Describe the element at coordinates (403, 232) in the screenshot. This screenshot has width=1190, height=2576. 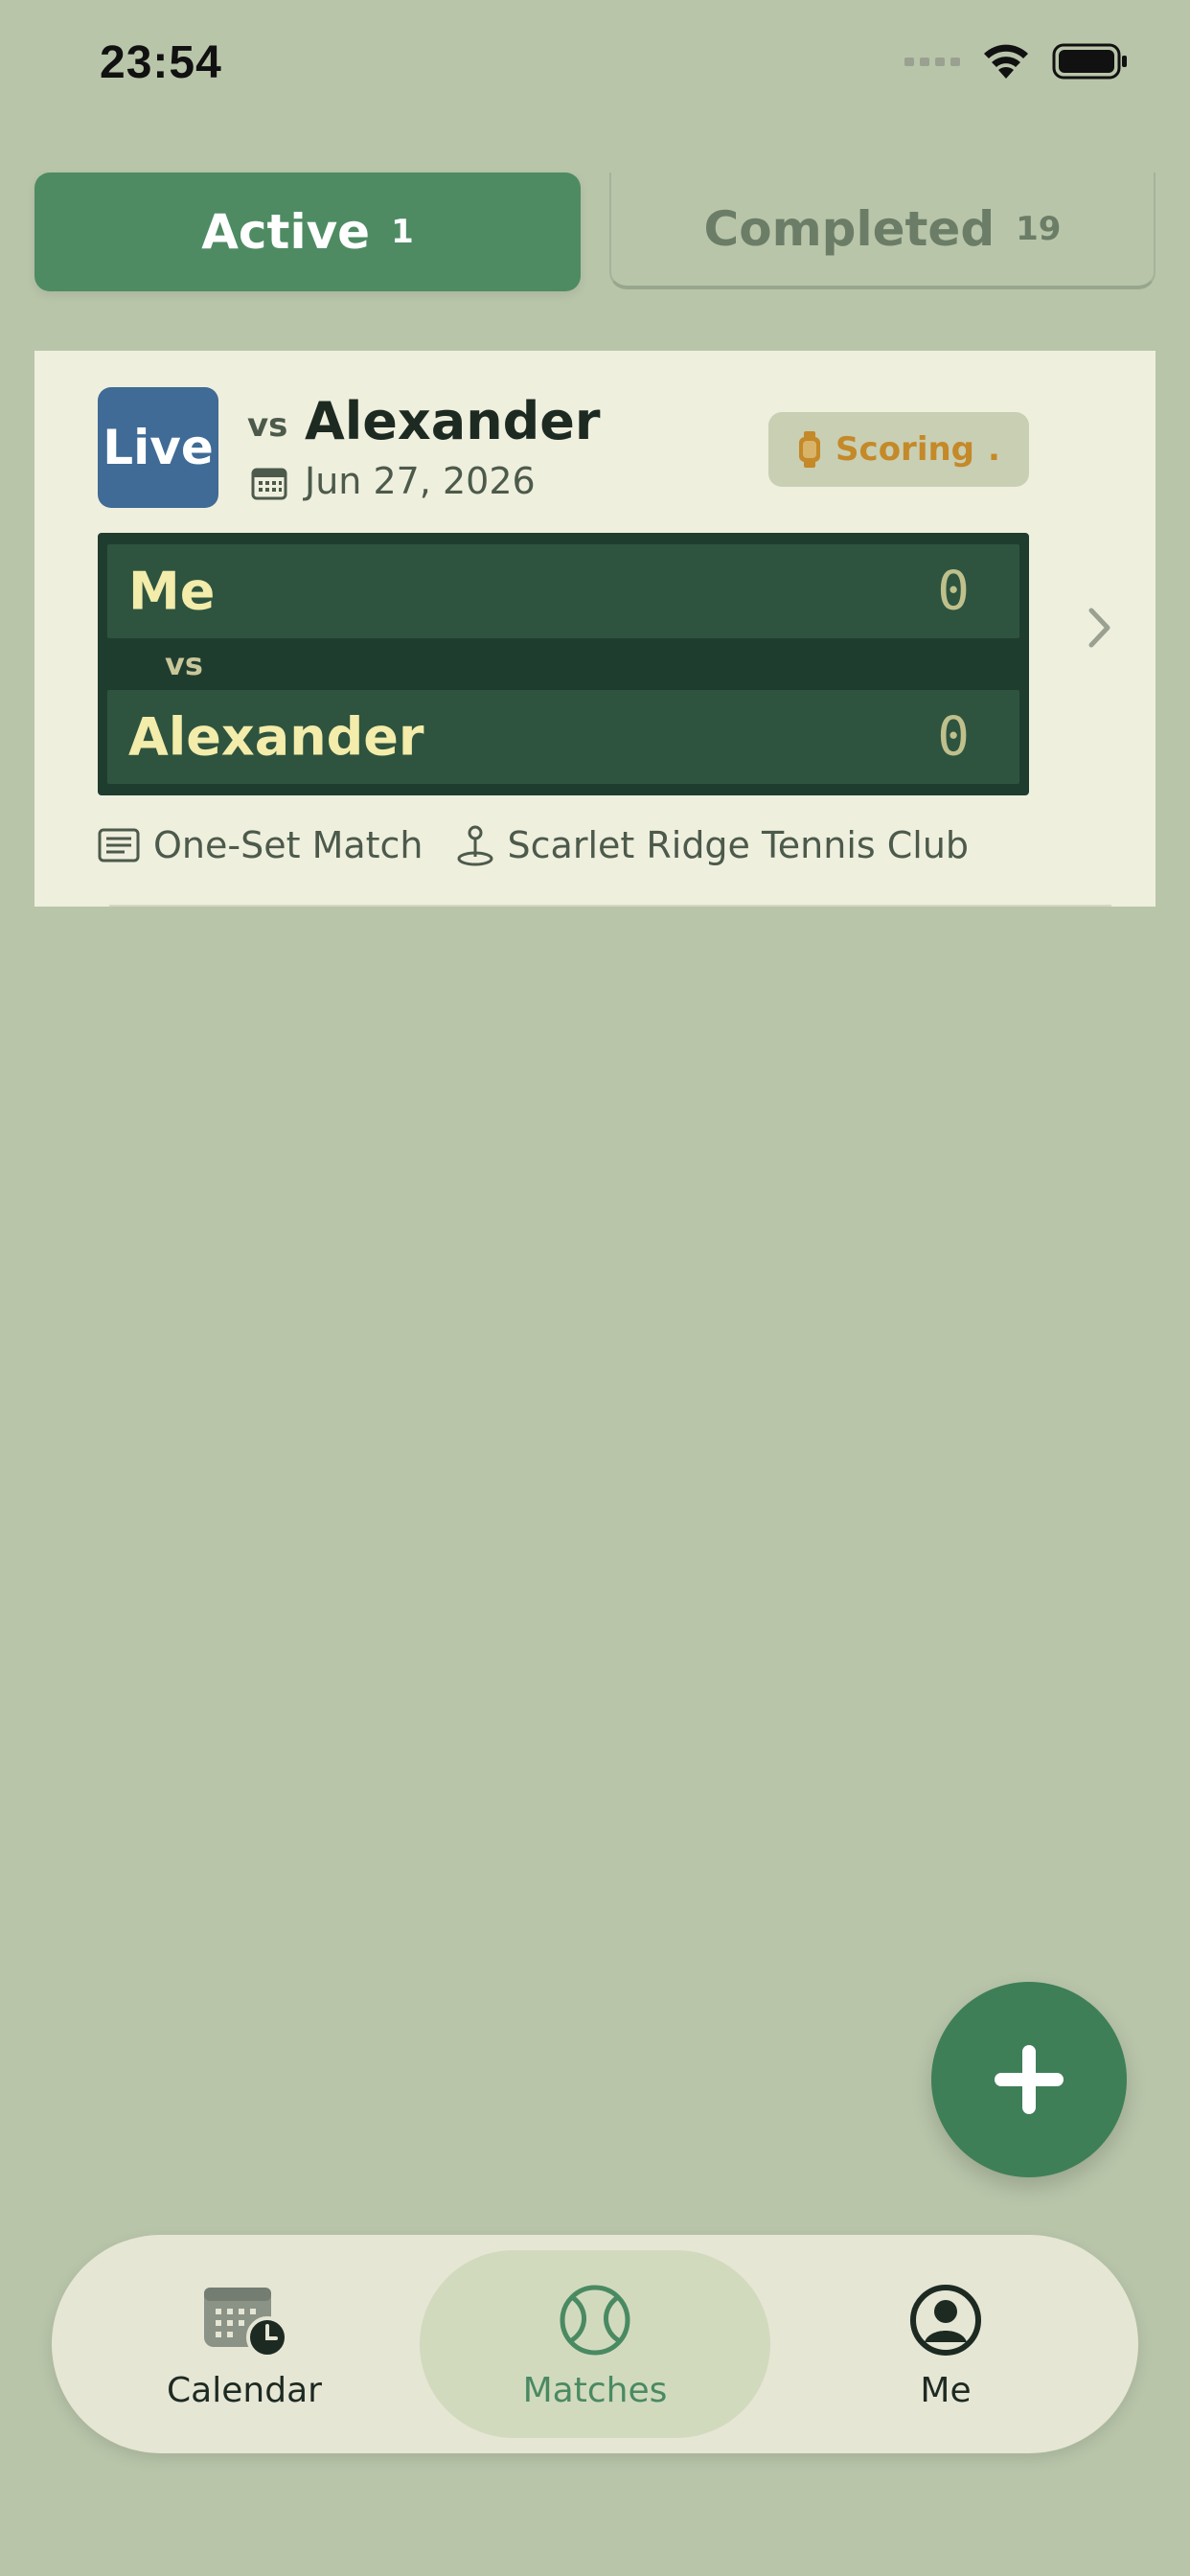
I see `tab-active-count: 1` at that location.